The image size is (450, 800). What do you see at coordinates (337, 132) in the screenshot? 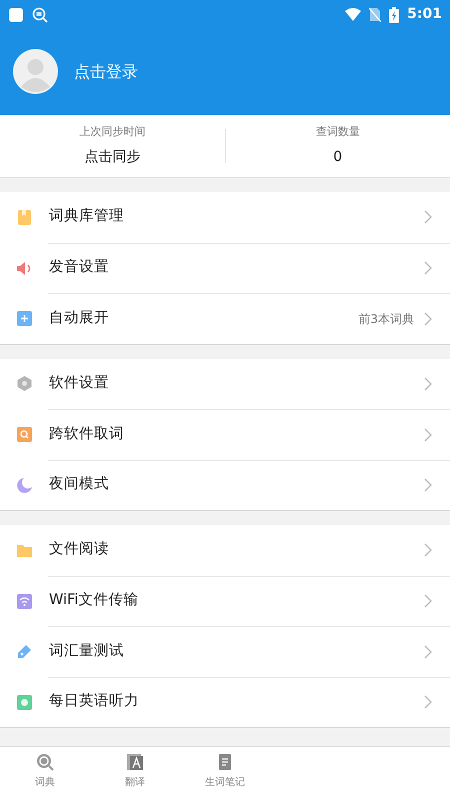
I see `stat-label: 查词数量` at bounding box center [337, 132].